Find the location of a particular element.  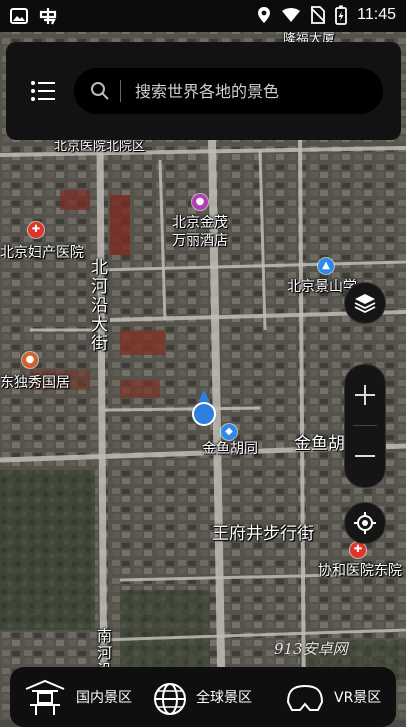

locate-me-button is located at coordinates (365, 523).